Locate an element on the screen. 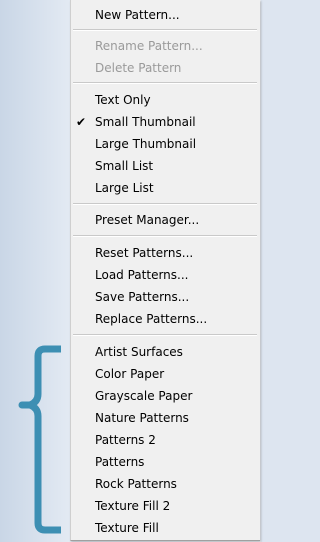 This screenshot has height=542, width=320. menu-item-delete-pattern: Delete Pattern is located at coordinates (138, 68).